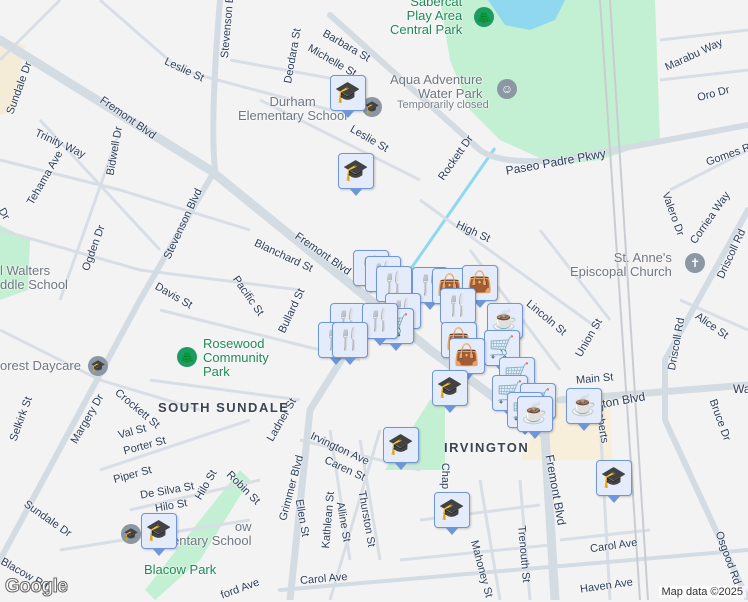  I want to click on shopping-marker: 👜, so click(467, 359).